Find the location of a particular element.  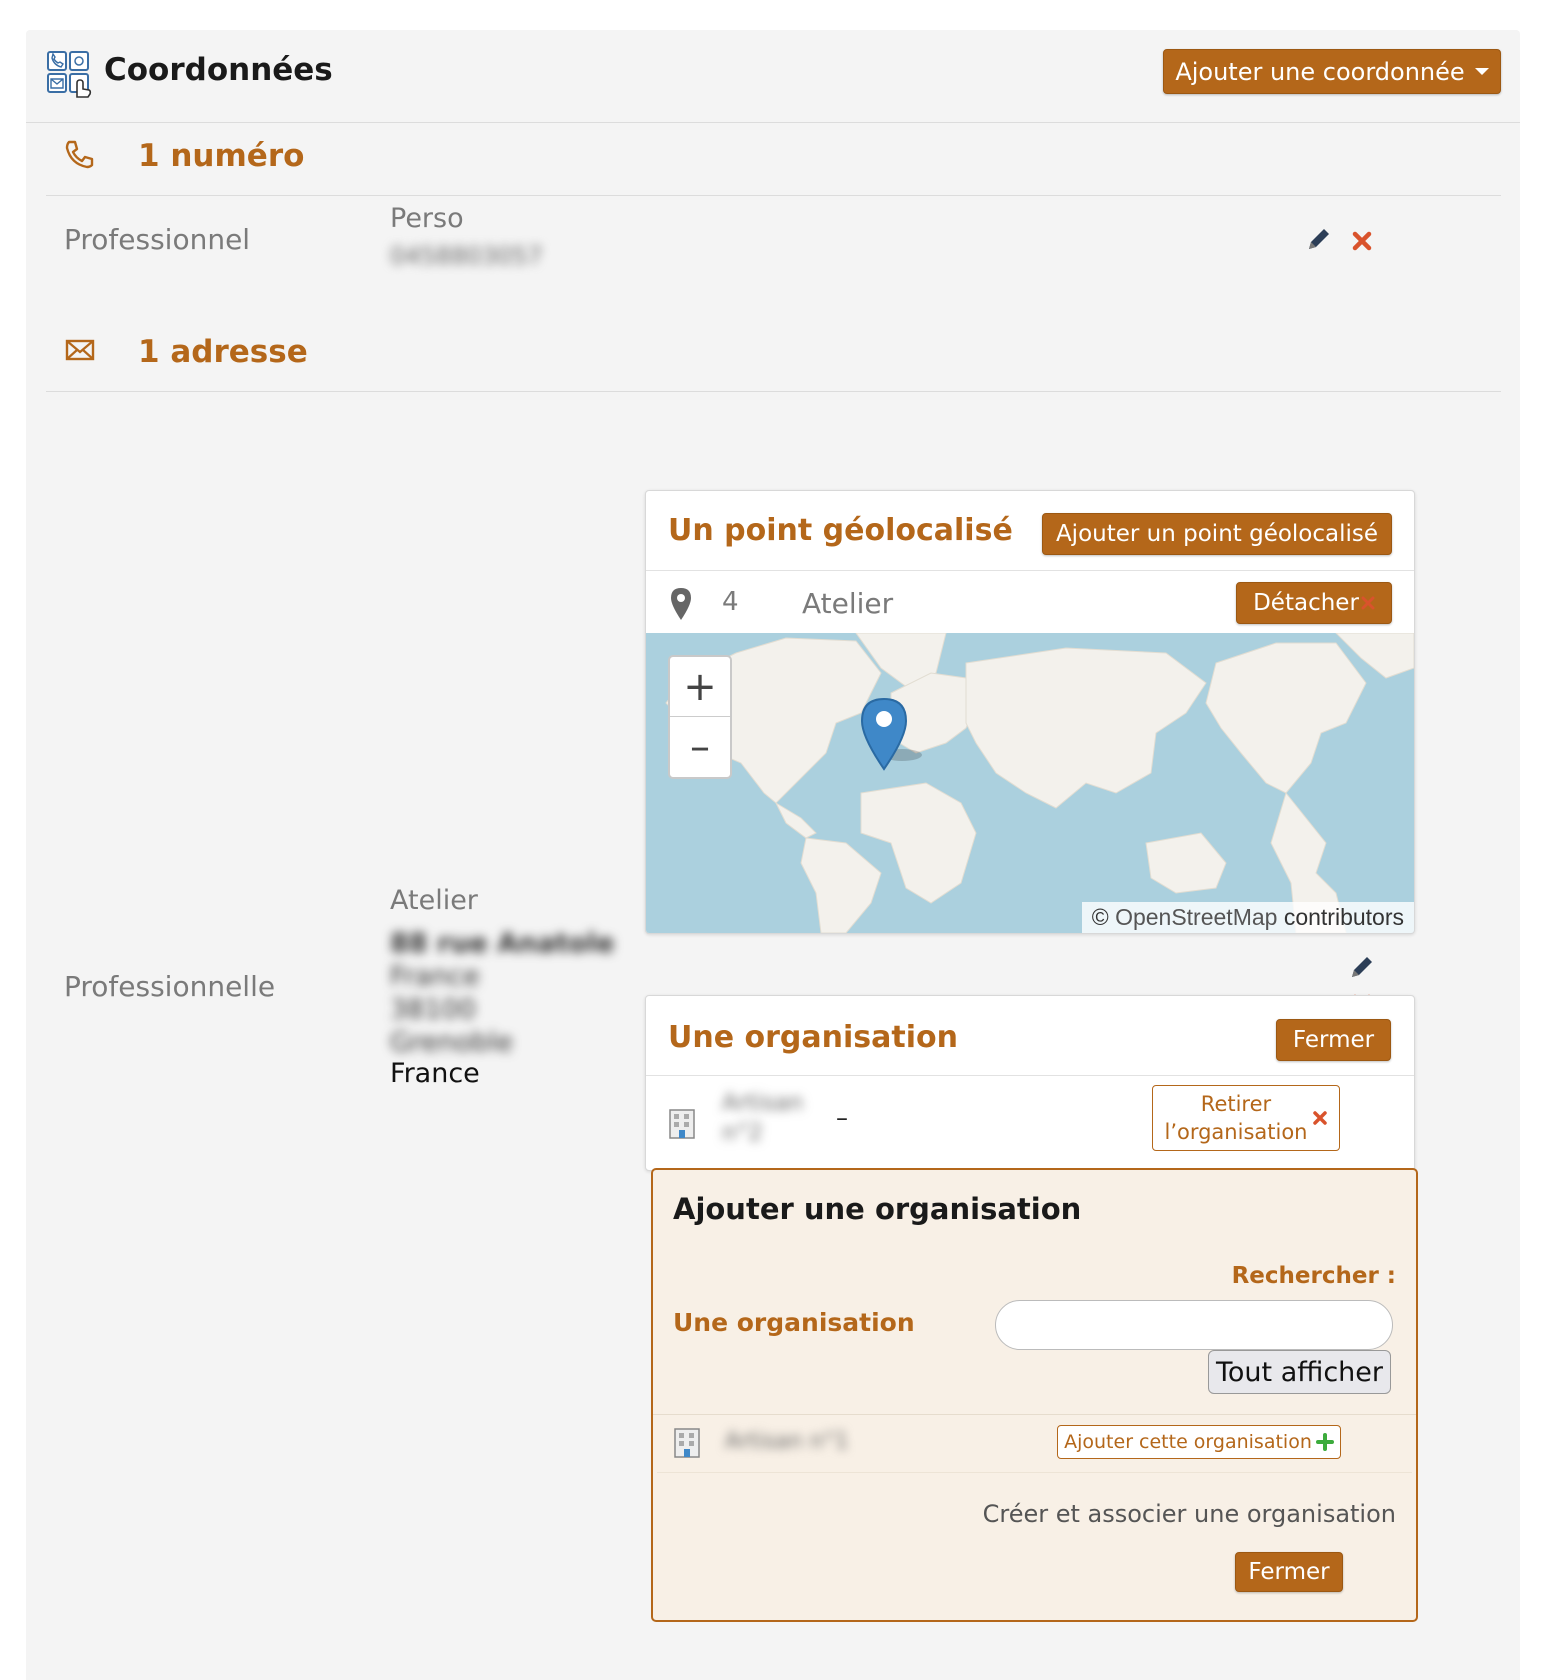

organisation-close-button: Fermer is located at coordinates (1333, 1040).